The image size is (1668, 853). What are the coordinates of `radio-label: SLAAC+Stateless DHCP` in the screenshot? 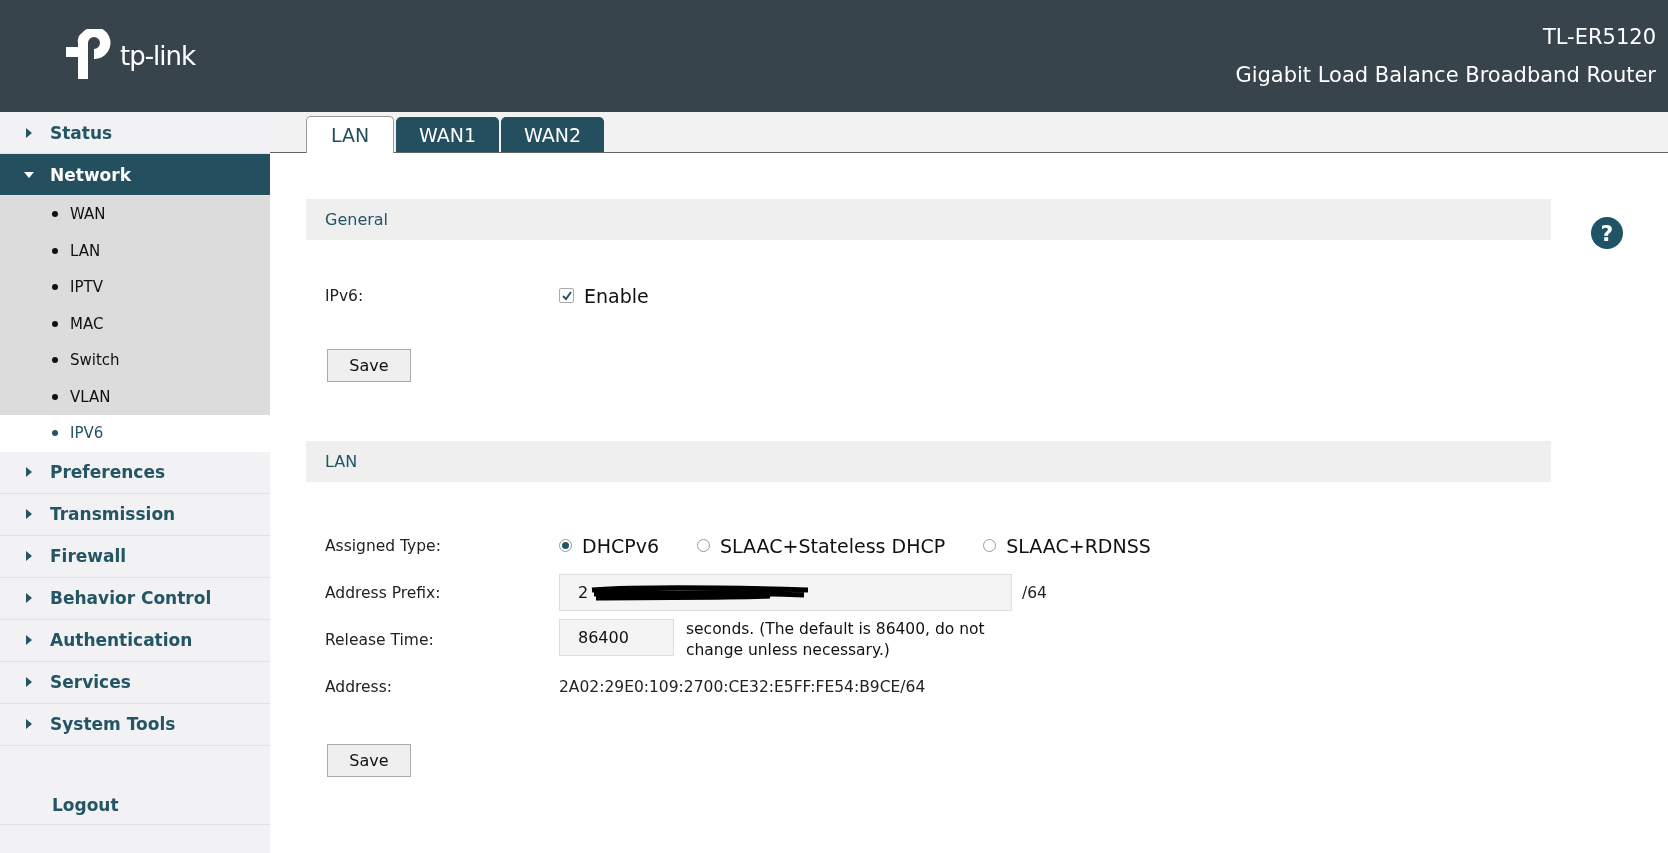 It's located at (833, 545).